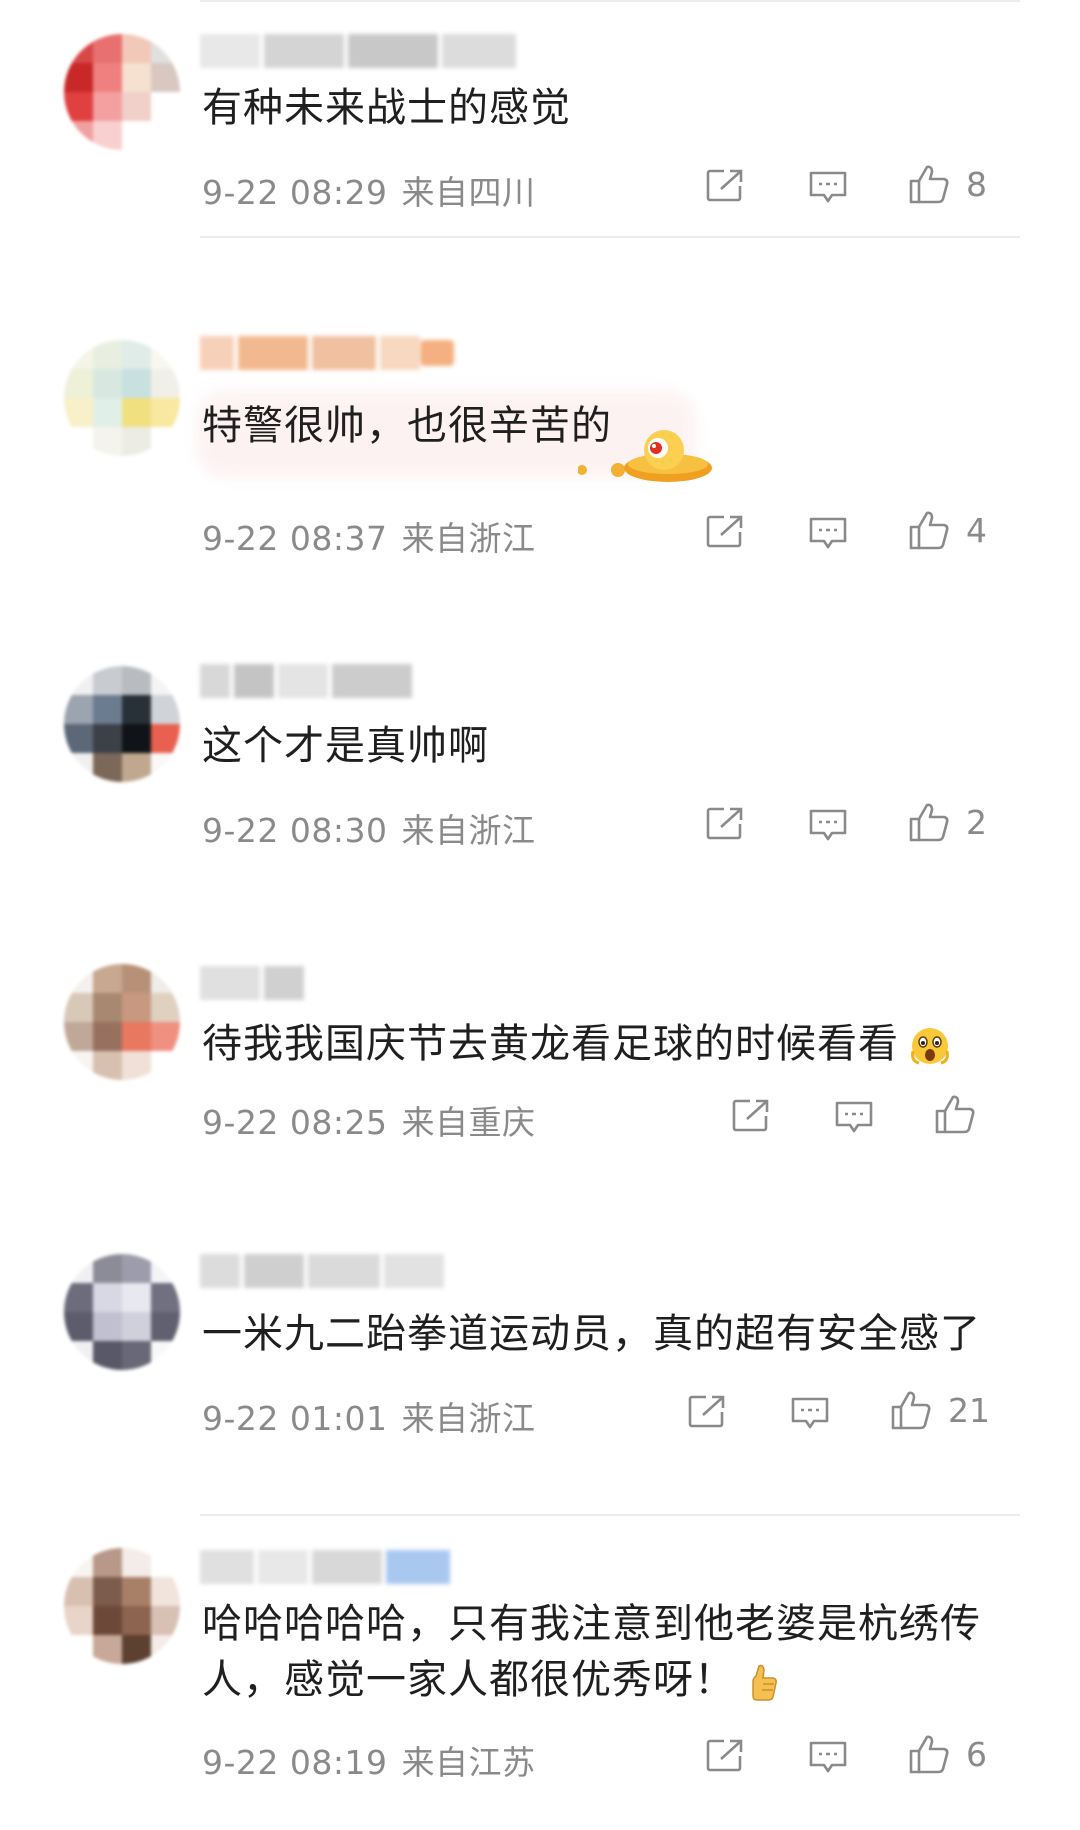 Image resolution: width=1080 pixels, height=1830 pixels. What do you see at coordinates (295, 1418) in the screenshot?
I see `comment-time: 9-22 01:01` at bounding box center [295, 1418].